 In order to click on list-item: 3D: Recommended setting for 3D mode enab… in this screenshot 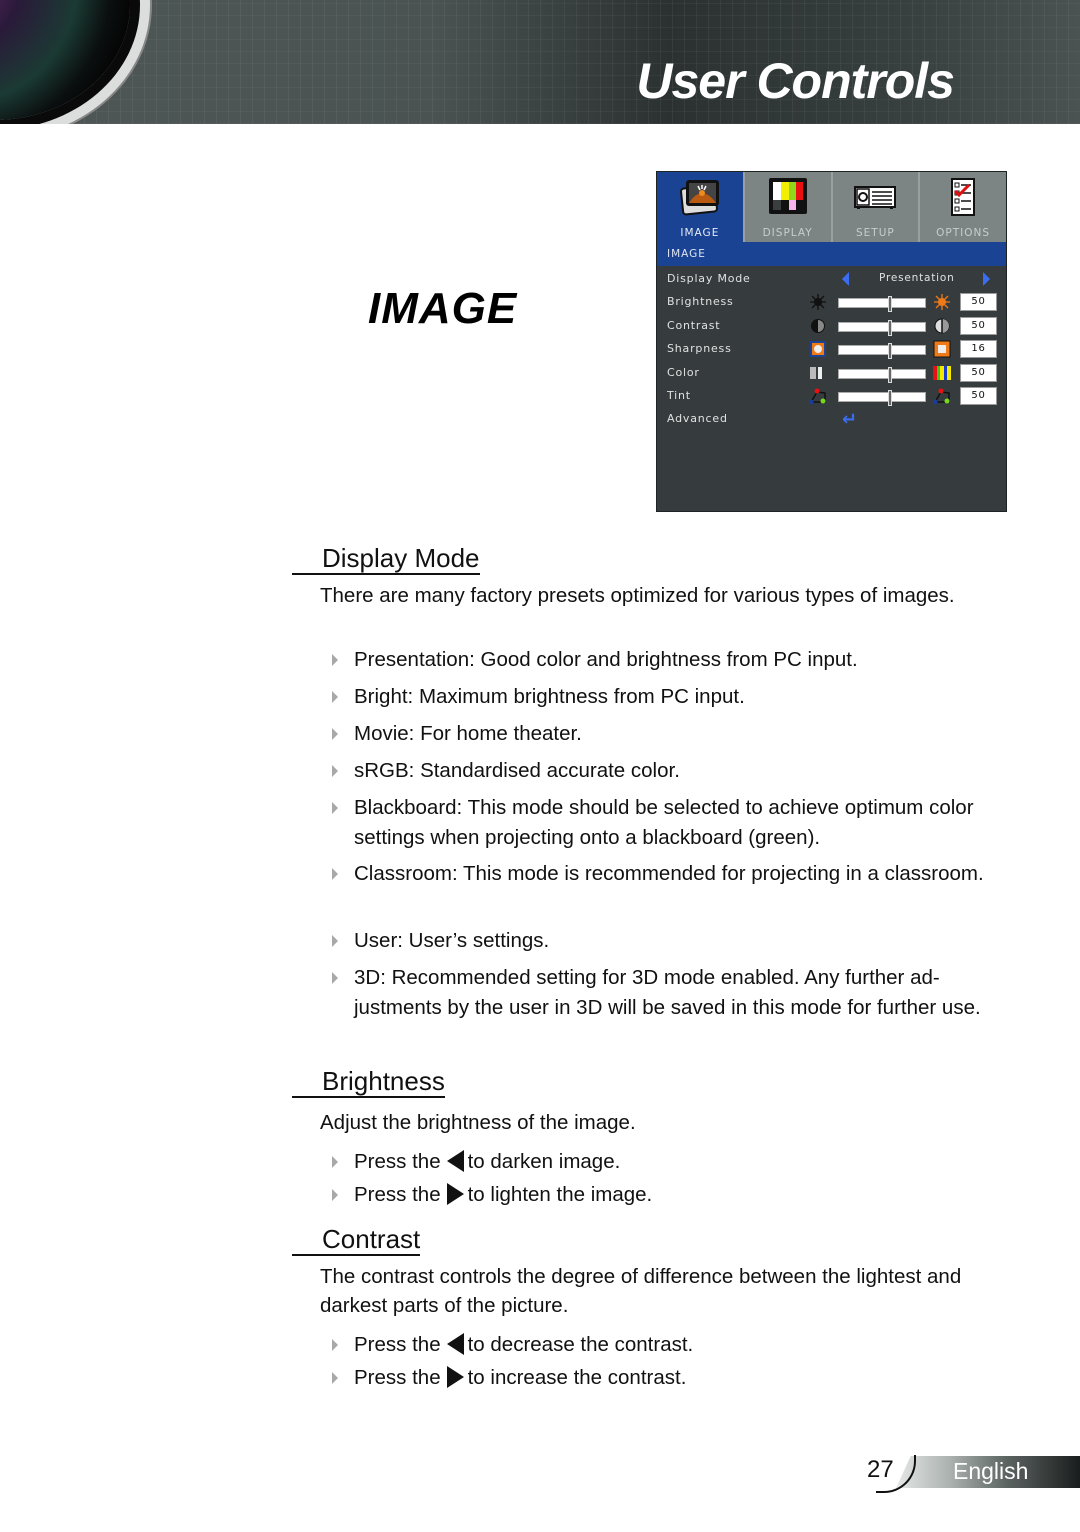, I will do `click(677, 993)`.